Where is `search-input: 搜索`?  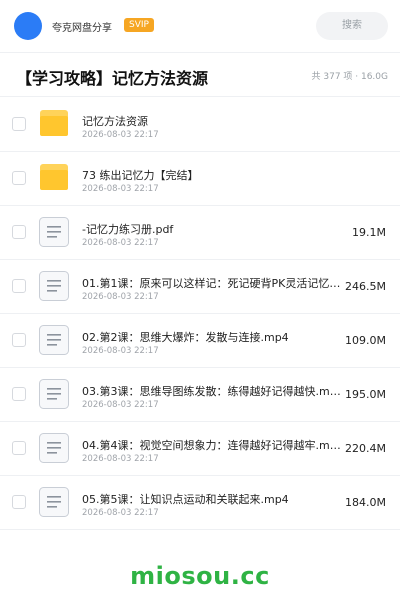
search-input: 搜索 is located at coordinates (352, 26).